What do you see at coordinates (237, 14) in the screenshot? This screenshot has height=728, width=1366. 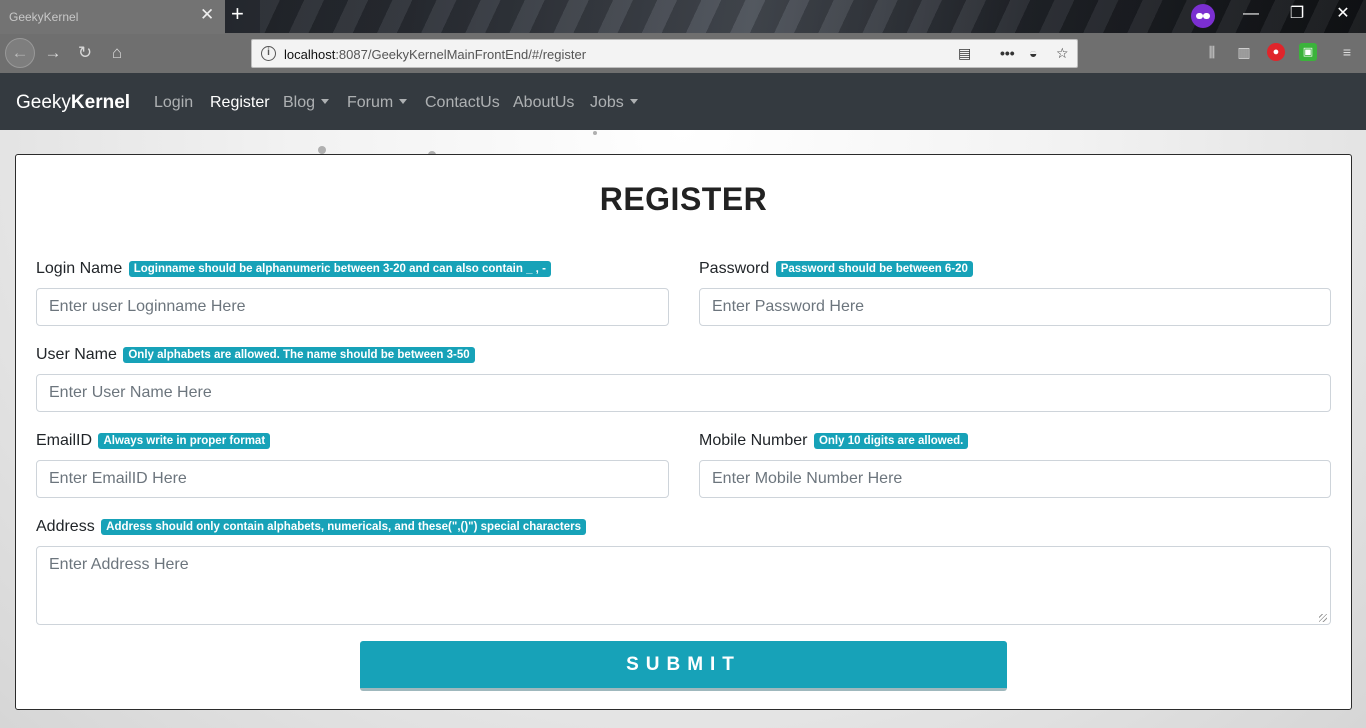 I see `new-tab-button: +` at bounding box center [237, 14].